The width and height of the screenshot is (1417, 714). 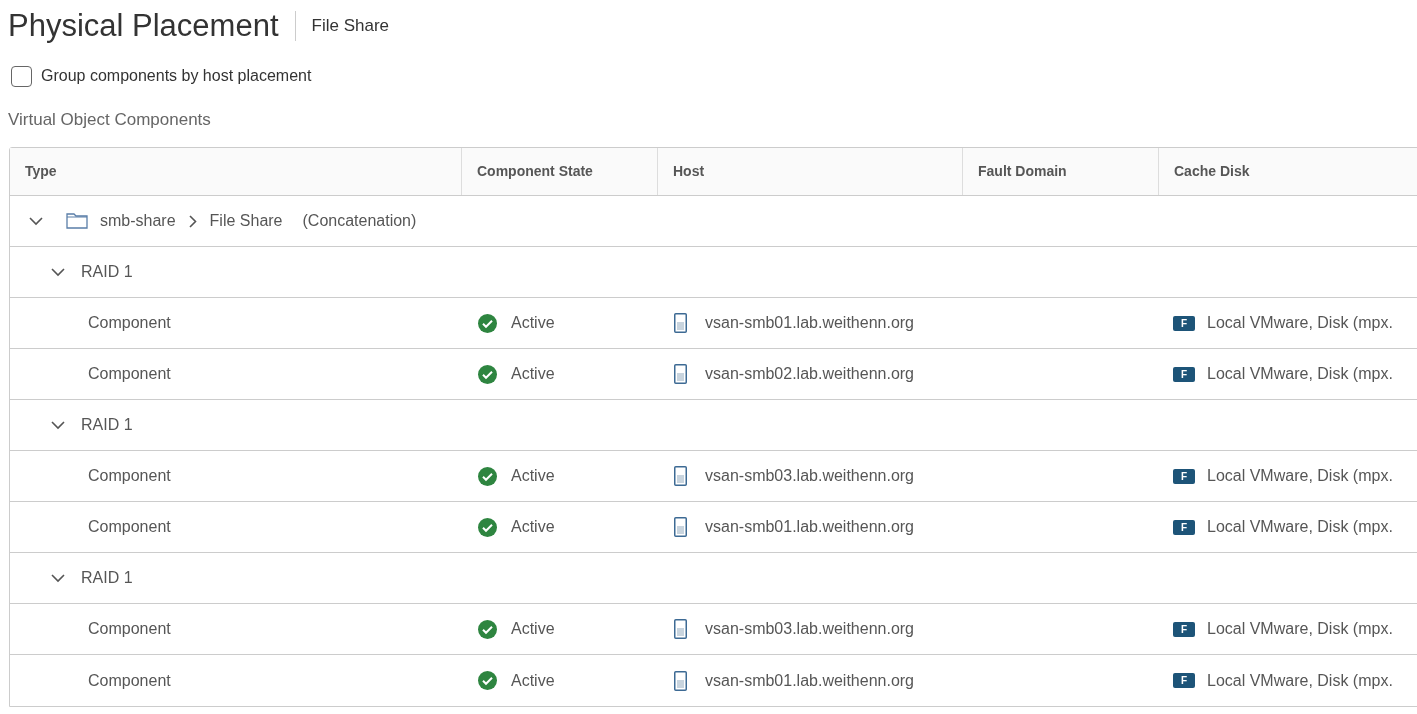 I want to click on section-title: Virtual Object Components, so click(x=109, y=120).